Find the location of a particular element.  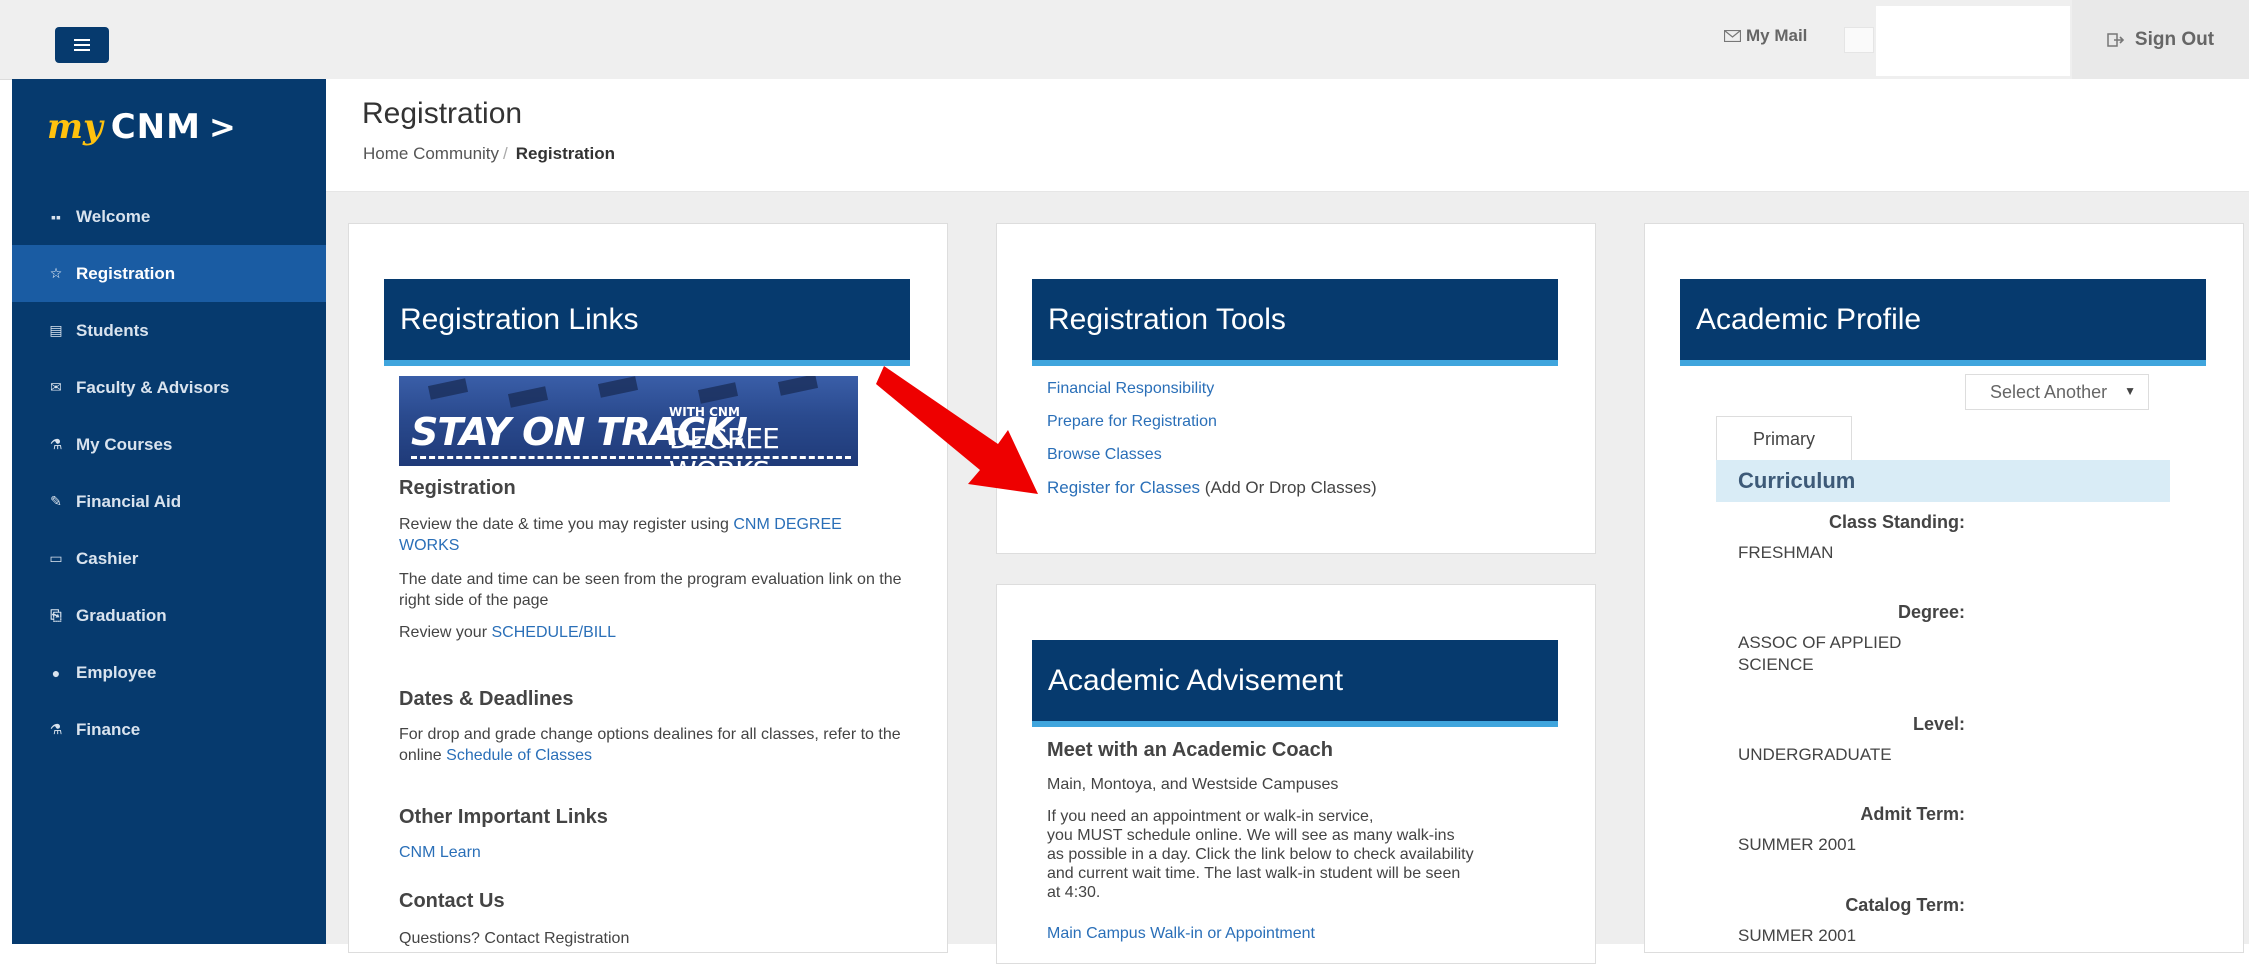

top-bar: My Mail Sign Out is located at coordinates (1124, 40).